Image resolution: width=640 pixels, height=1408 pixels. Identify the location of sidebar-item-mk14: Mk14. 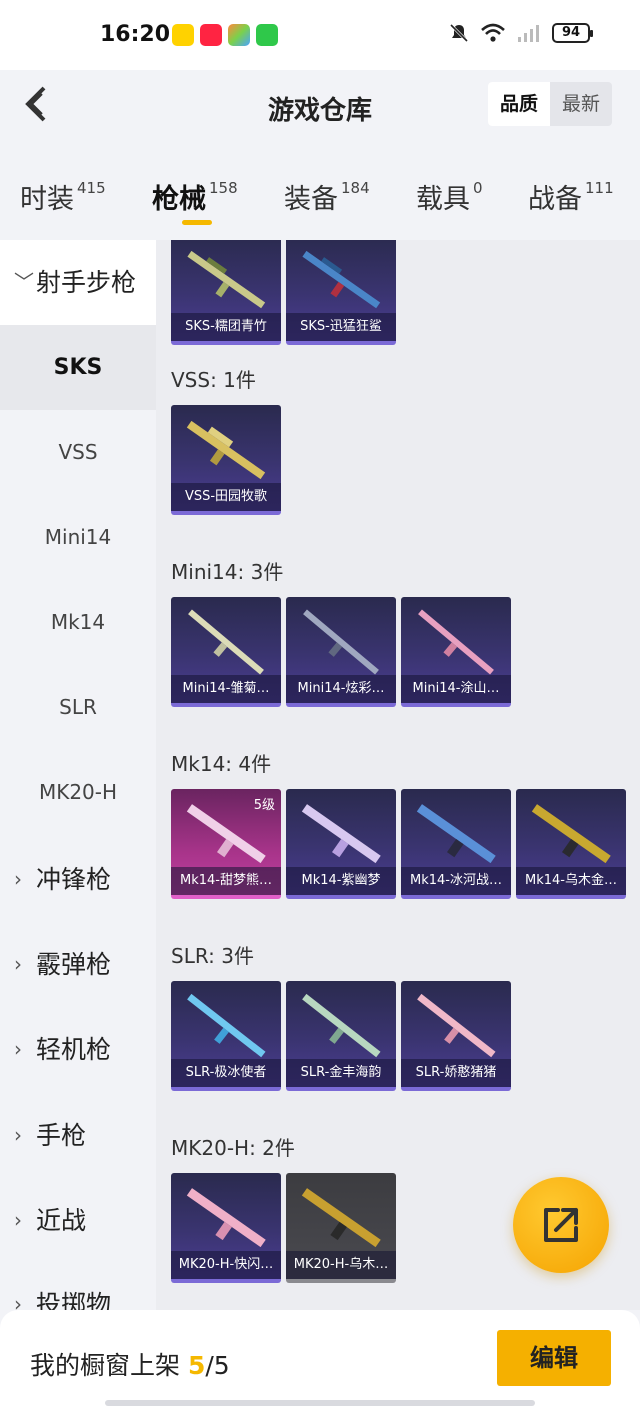
(78, 622).